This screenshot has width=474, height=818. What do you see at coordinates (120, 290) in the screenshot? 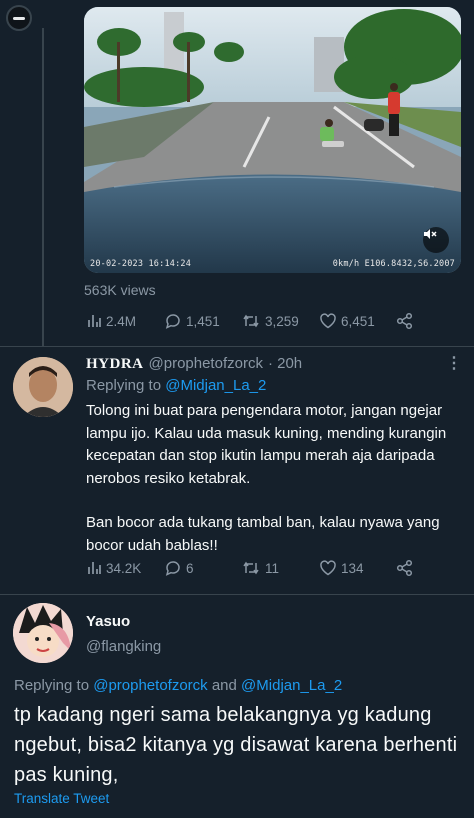
I see `view-count: 563K views` at bounding box center [120, 290].